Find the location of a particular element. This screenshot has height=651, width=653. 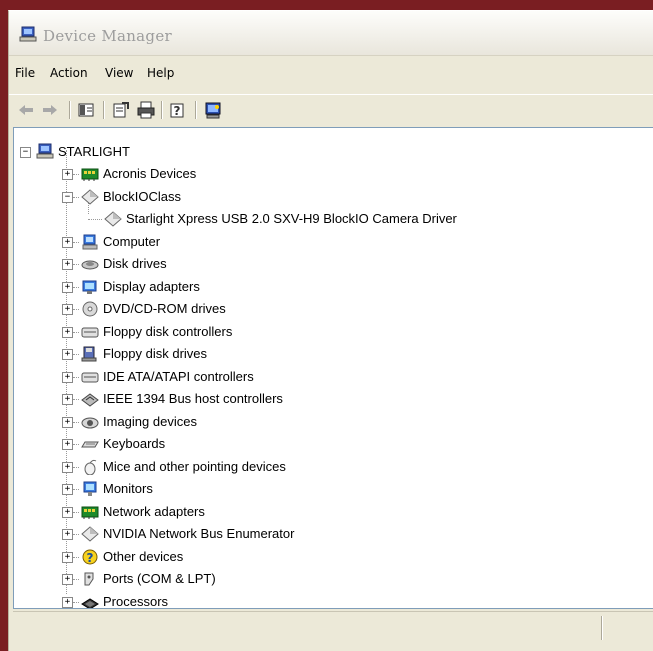

floppy-drive-icon is located at coordinates (89, 354).